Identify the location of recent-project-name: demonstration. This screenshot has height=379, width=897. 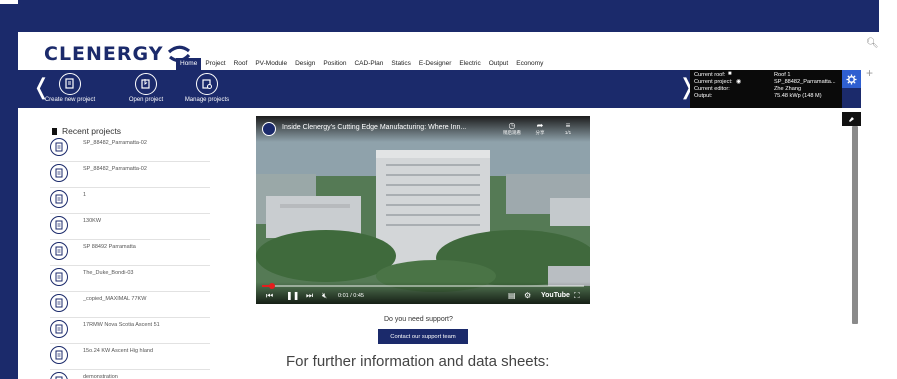
(100, 376).